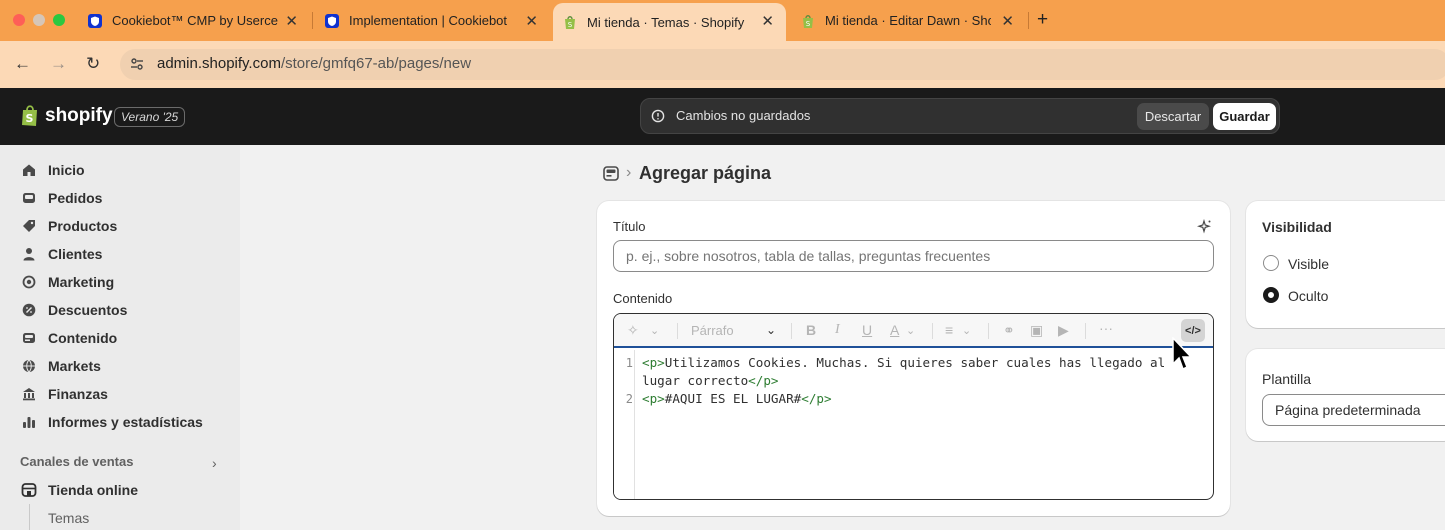 This screenshot has height=530, width=1445. I want to click on sidebar-item-label: Marketing, so click(81, 282).